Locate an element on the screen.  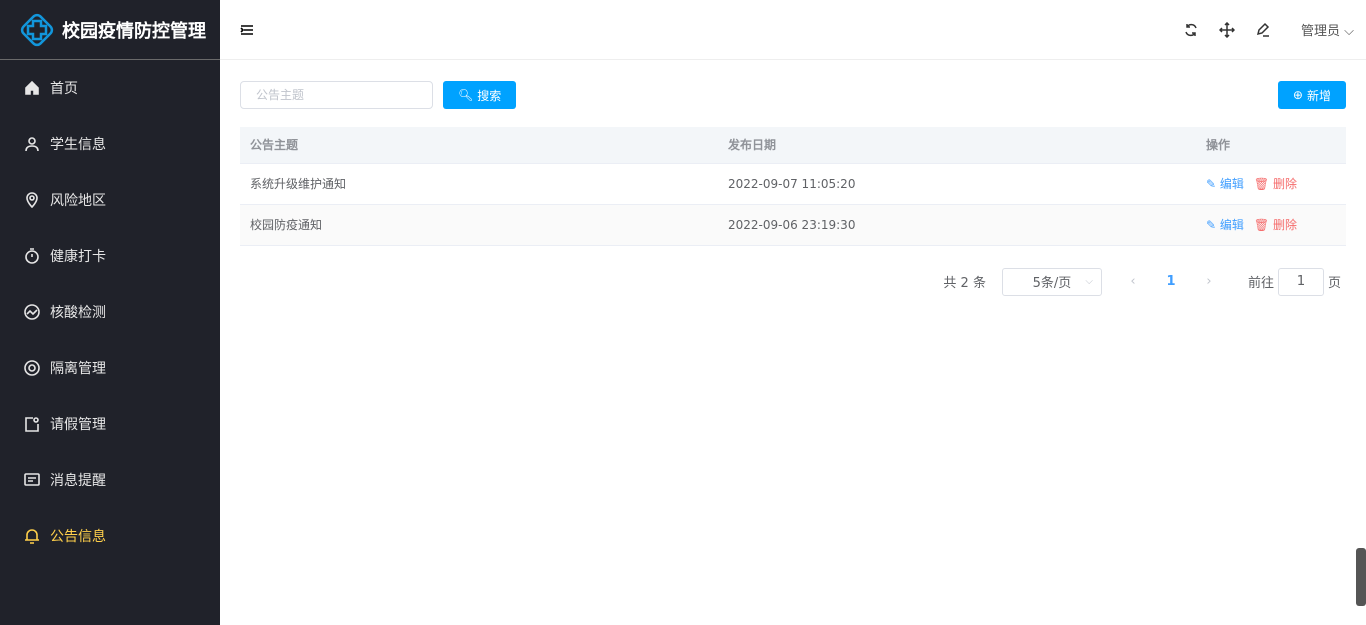
sidebar-item-2: 风险地区 is located at coordinates (110, 200).